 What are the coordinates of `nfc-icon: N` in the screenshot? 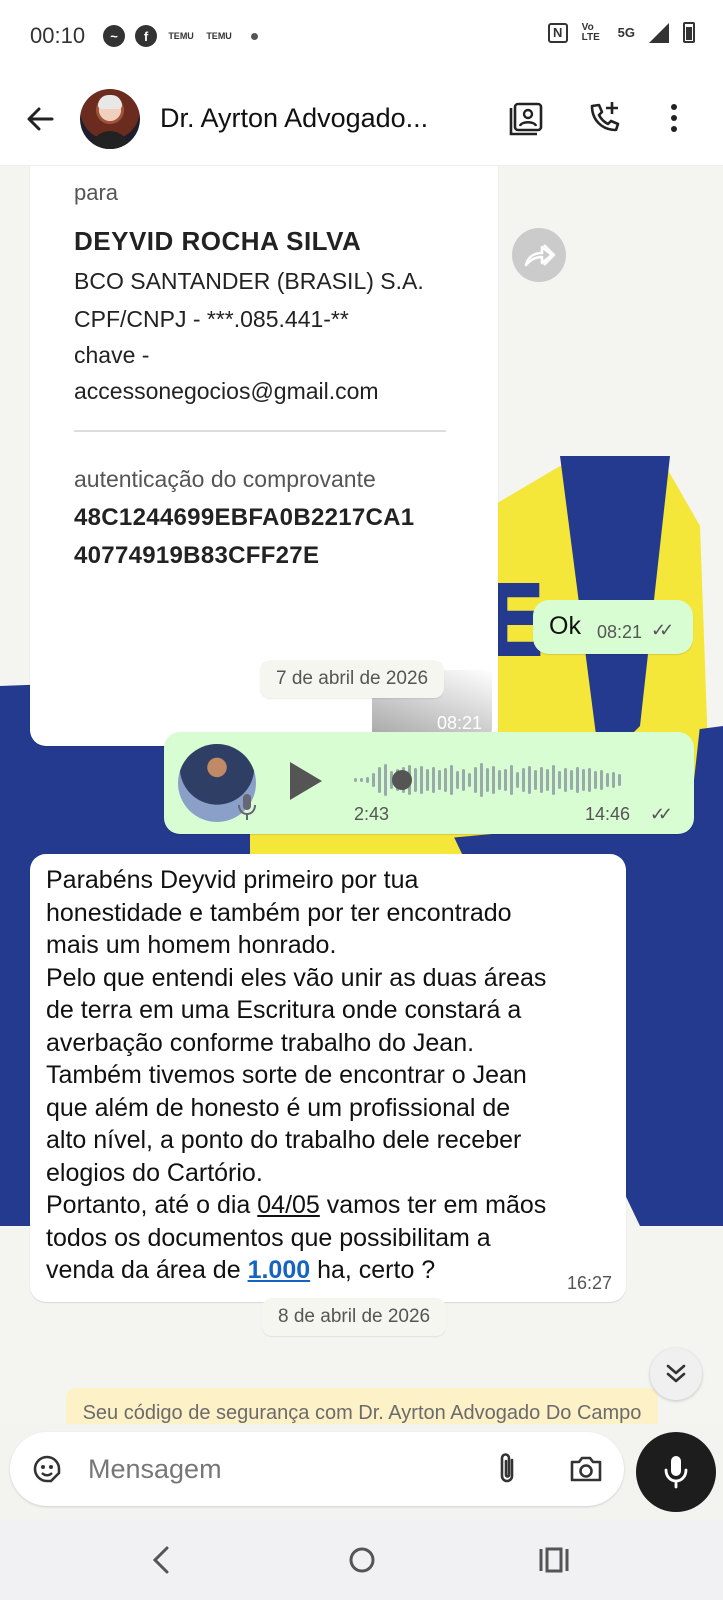 It's located at (557, 32).